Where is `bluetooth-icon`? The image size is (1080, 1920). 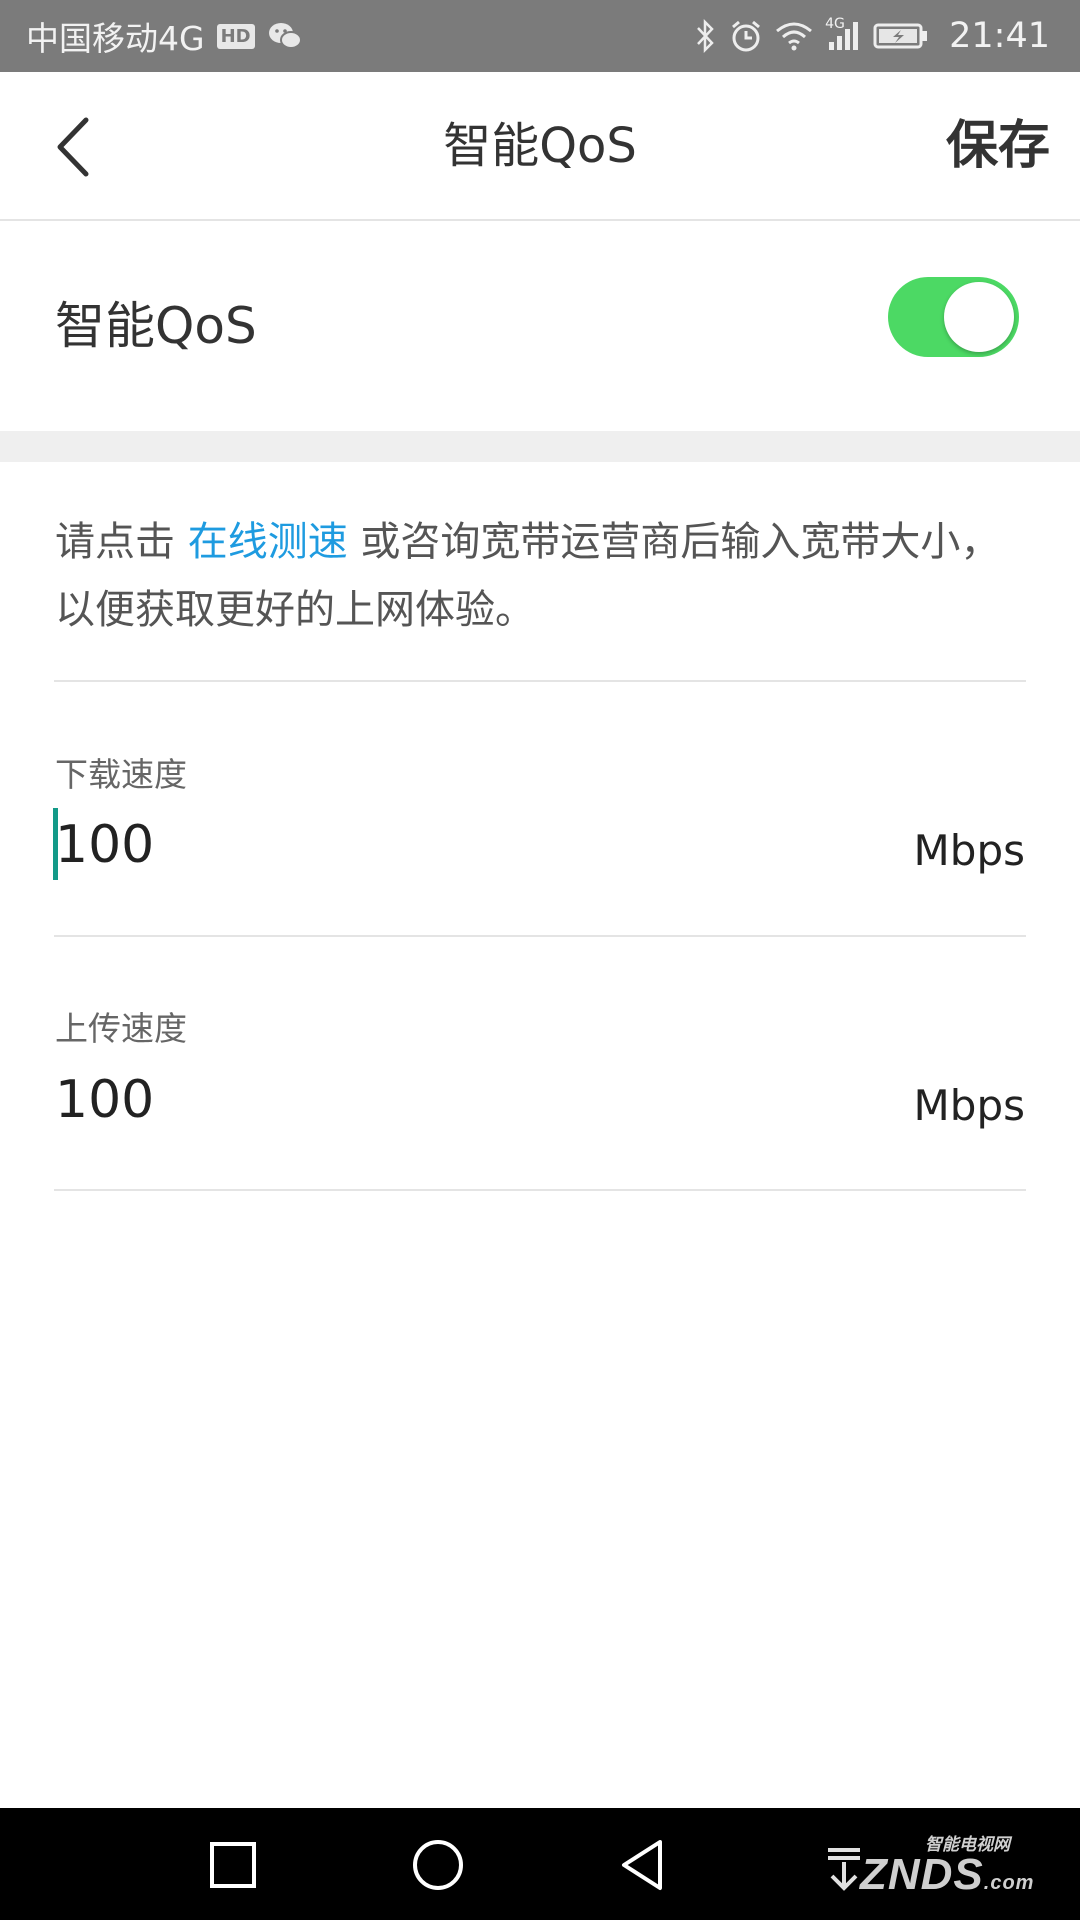 bluetooth-icon is located at coordinates (706, 36).